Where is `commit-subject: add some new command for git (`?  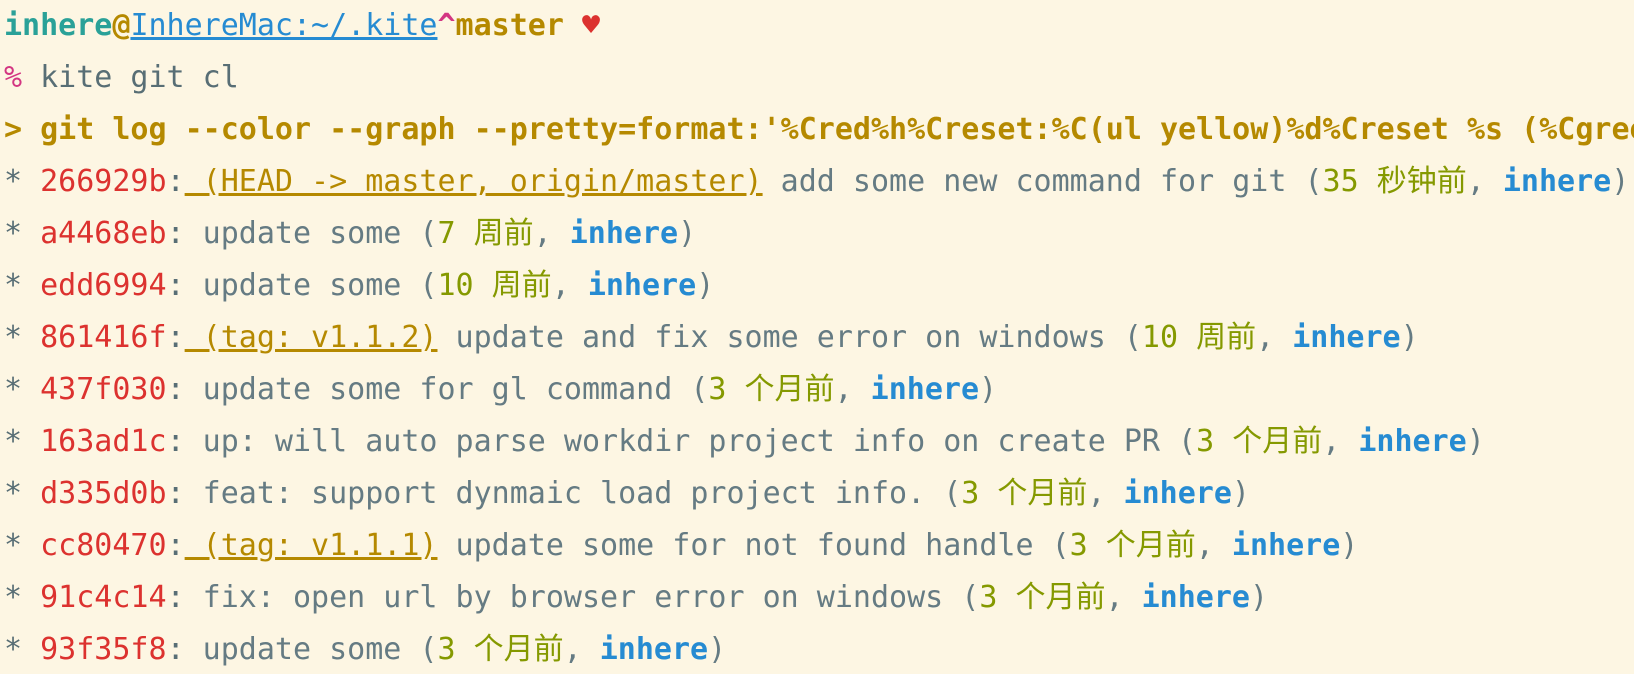
commit-subject: add some new command for git ( is located at coordinates (1042, 181).